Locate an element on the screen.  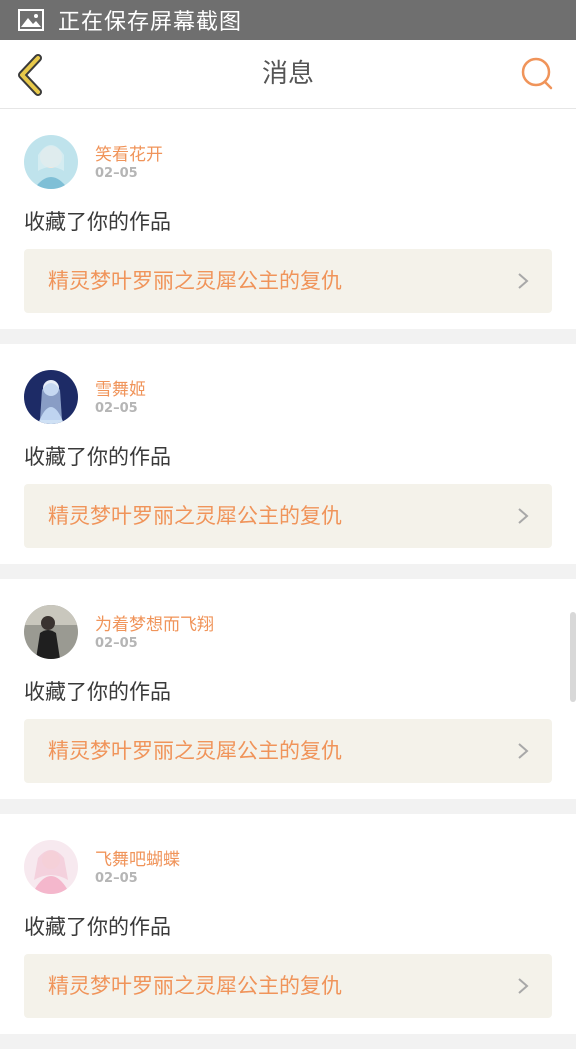
status-bar: 正在保存屏幕截图 is located at coordinates (288, 20).